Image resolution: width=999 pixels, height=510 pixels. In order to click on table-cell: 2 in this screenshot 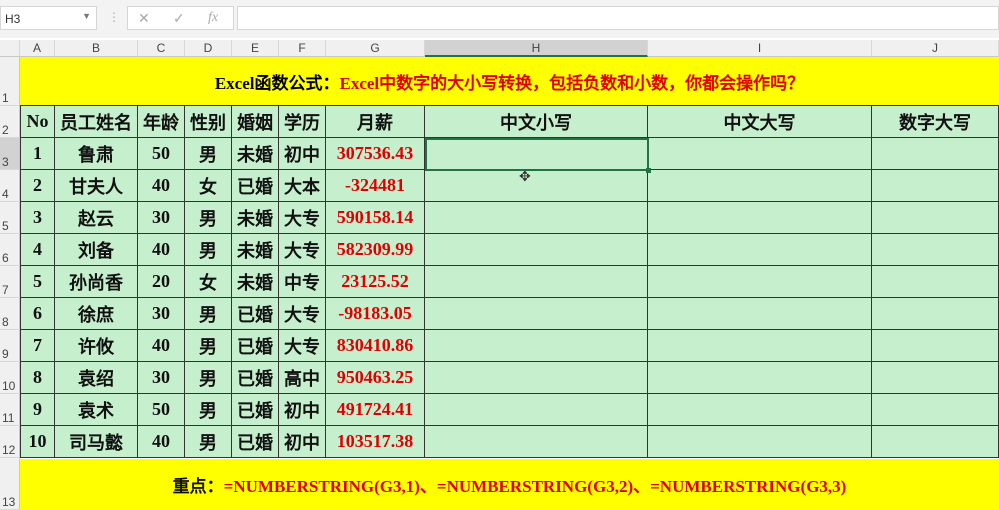, I will do `click(37, 186)`.